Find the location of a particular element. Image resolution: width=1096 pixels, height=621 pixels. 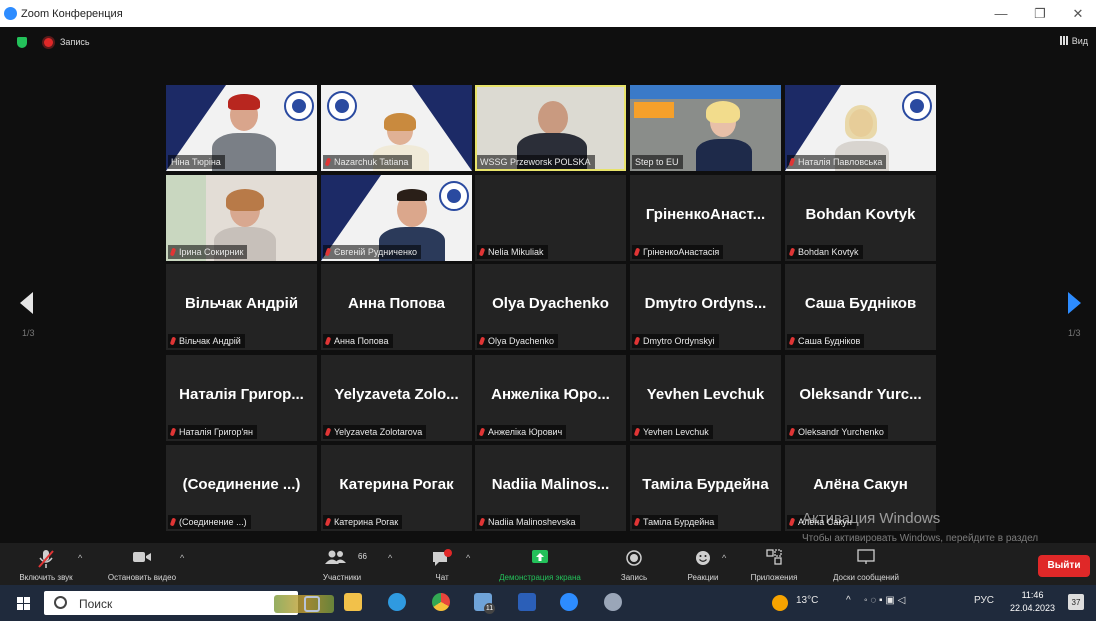

windows-start-icon is located at coordinates (23, 603).